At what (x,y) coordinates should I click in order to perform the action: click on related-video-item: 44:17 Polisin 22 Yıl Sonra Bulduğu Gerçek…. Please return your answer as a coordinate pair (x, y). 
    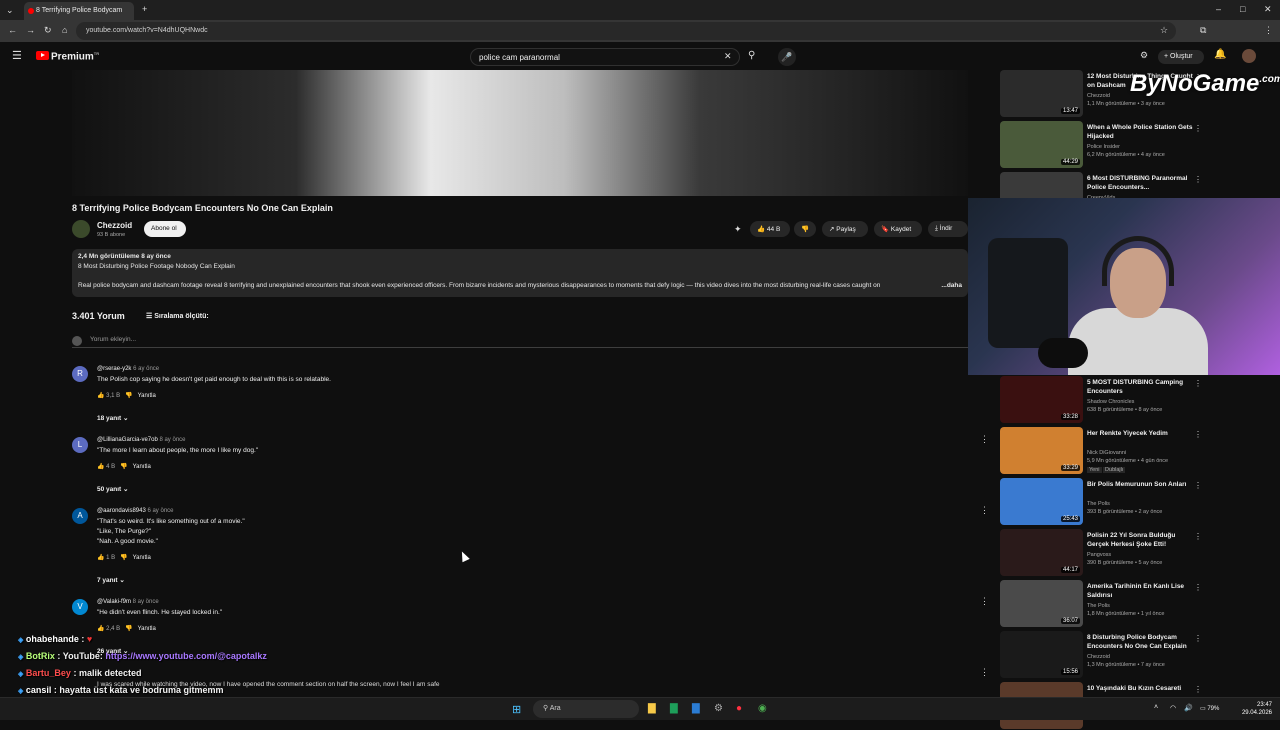
    Looking at the image, I should click on (1103, 553).